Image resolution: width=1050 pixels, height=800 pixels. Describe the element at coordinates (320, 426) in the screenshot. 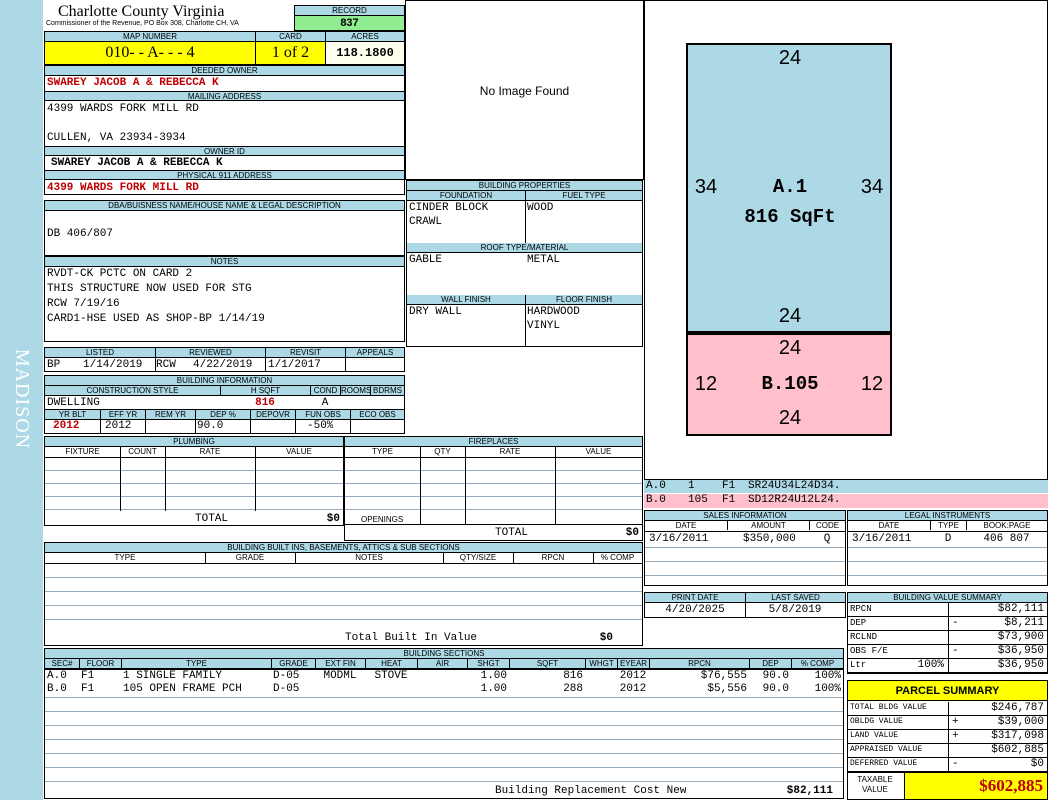

I see `funobs: -50%` at that location.